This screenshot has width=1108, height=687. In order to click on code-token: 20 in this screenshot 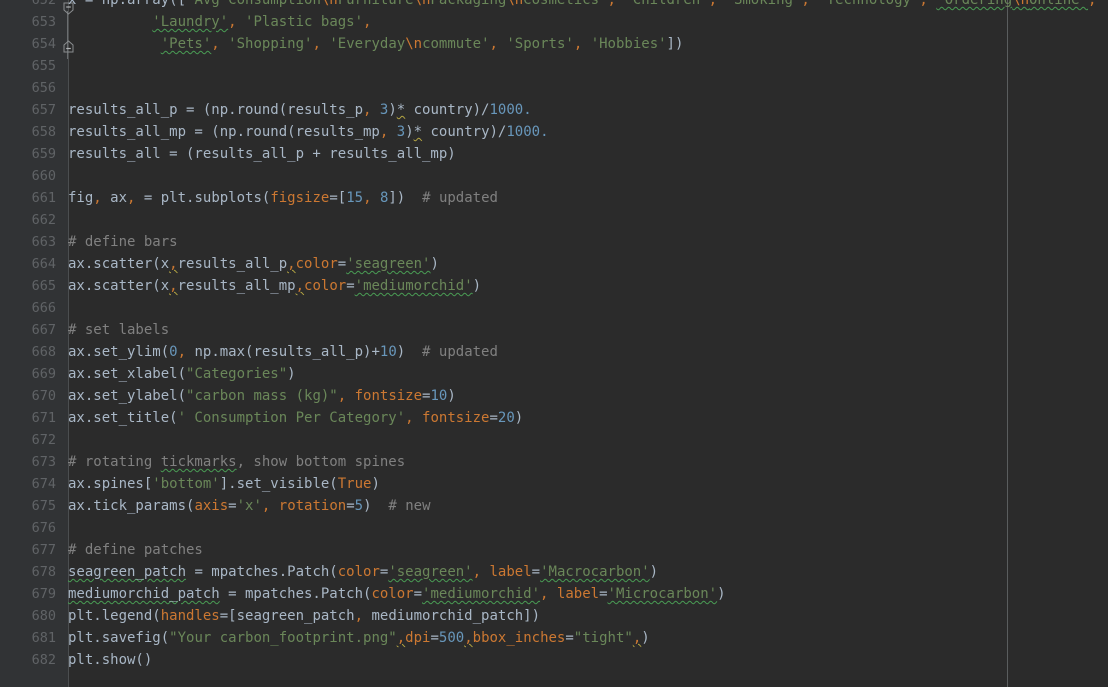, I will do `click(506, 418)`.